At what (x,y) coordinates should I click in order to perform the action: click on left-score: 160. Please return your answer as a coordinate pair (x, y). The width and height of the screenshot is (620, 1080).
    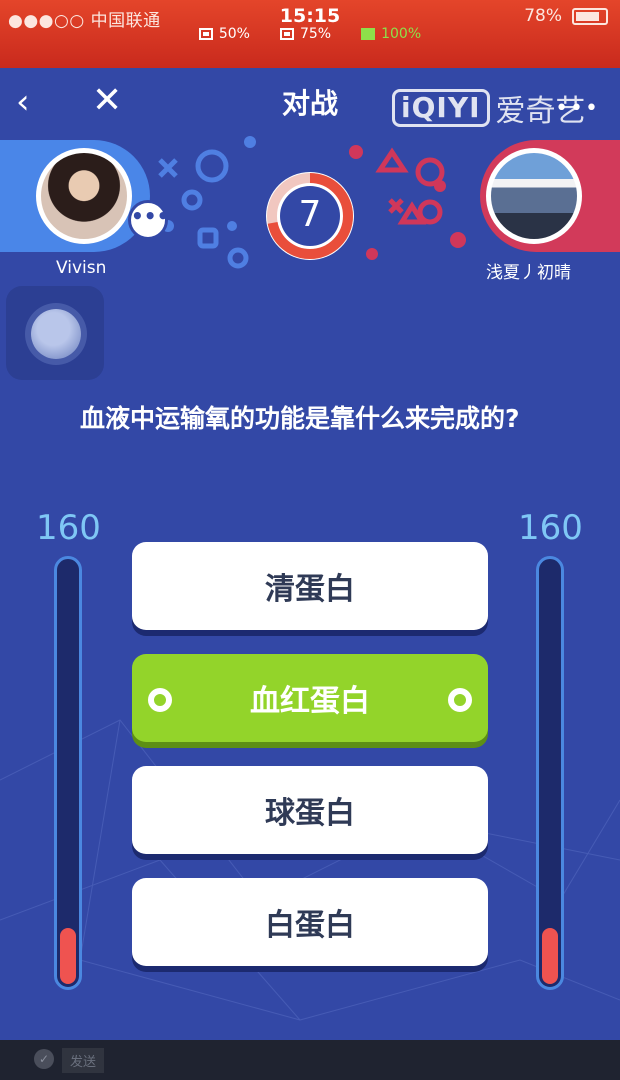
    Looking at the image, I should click on (68, 528).